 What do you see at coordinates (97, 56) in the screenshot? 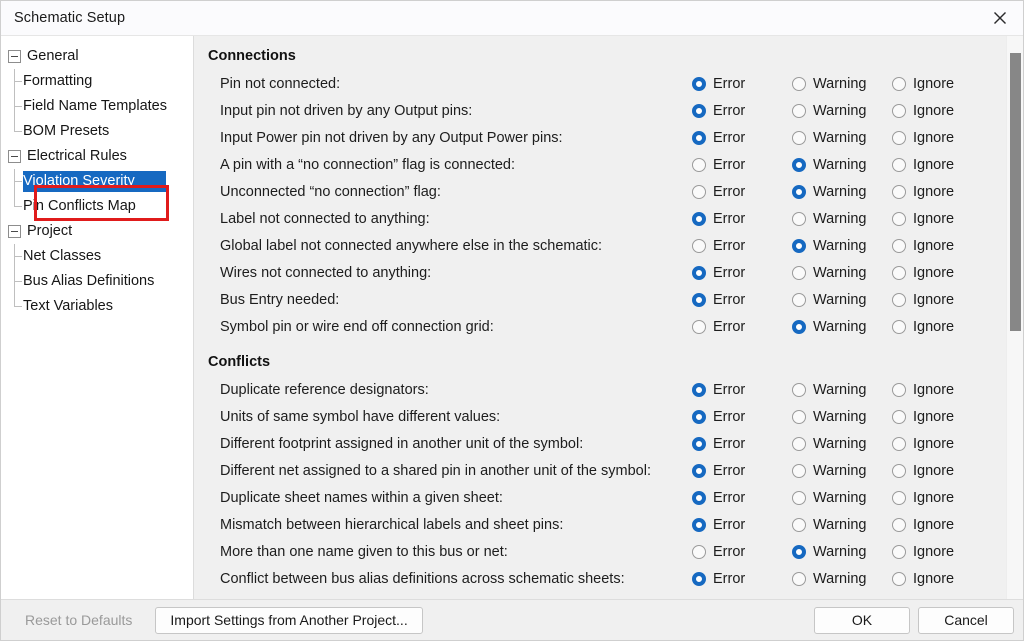
I see `sidebar-item-general: General` at bounding box center [97, 56].